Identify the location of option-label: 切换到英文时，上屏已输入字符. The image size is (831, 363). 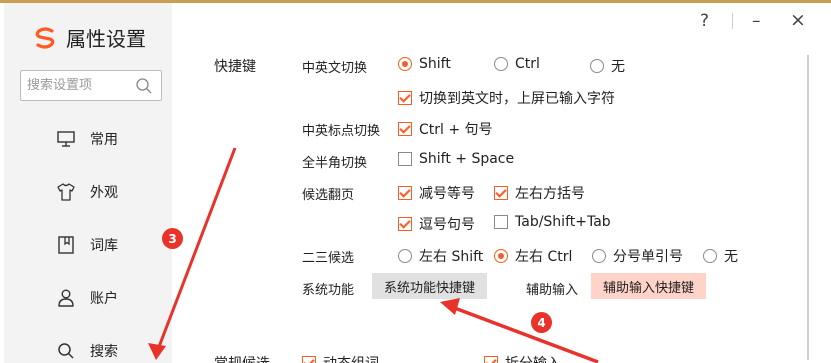
(517, 99).